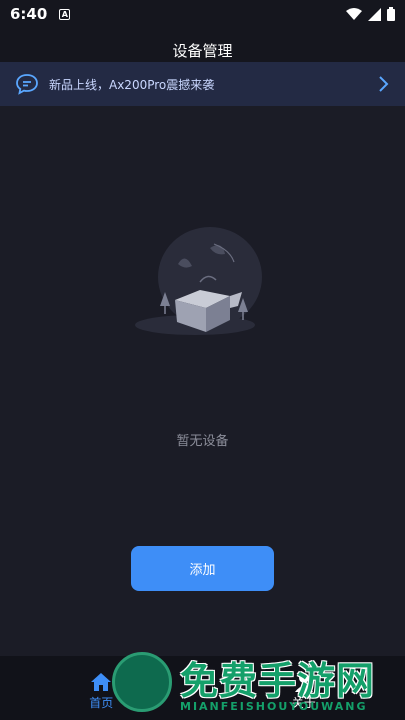  Describe the element at coordinates (29, 14) in the screenshot. I see `status-time: 6:40` at that location.